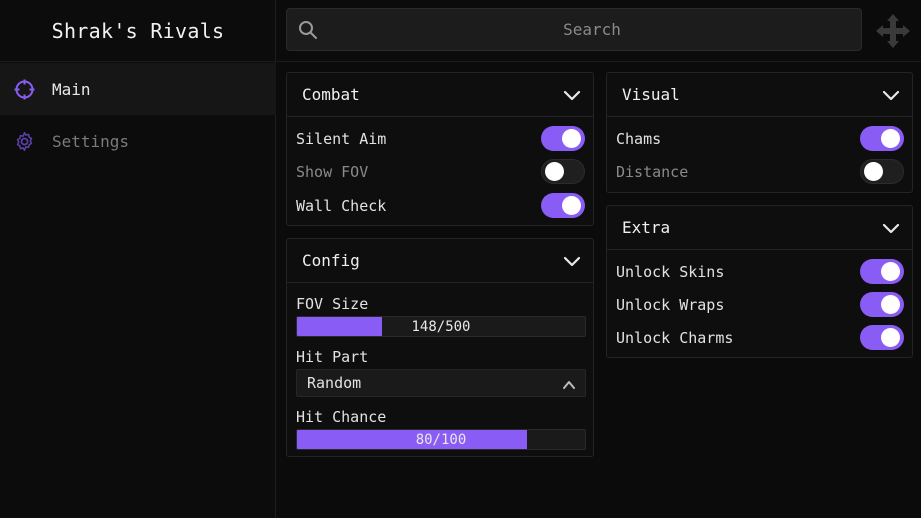 The height and width of the screenshot is (518, 921). I want to click on visual-panel: Visual Chams Distance, so click(759, 132).